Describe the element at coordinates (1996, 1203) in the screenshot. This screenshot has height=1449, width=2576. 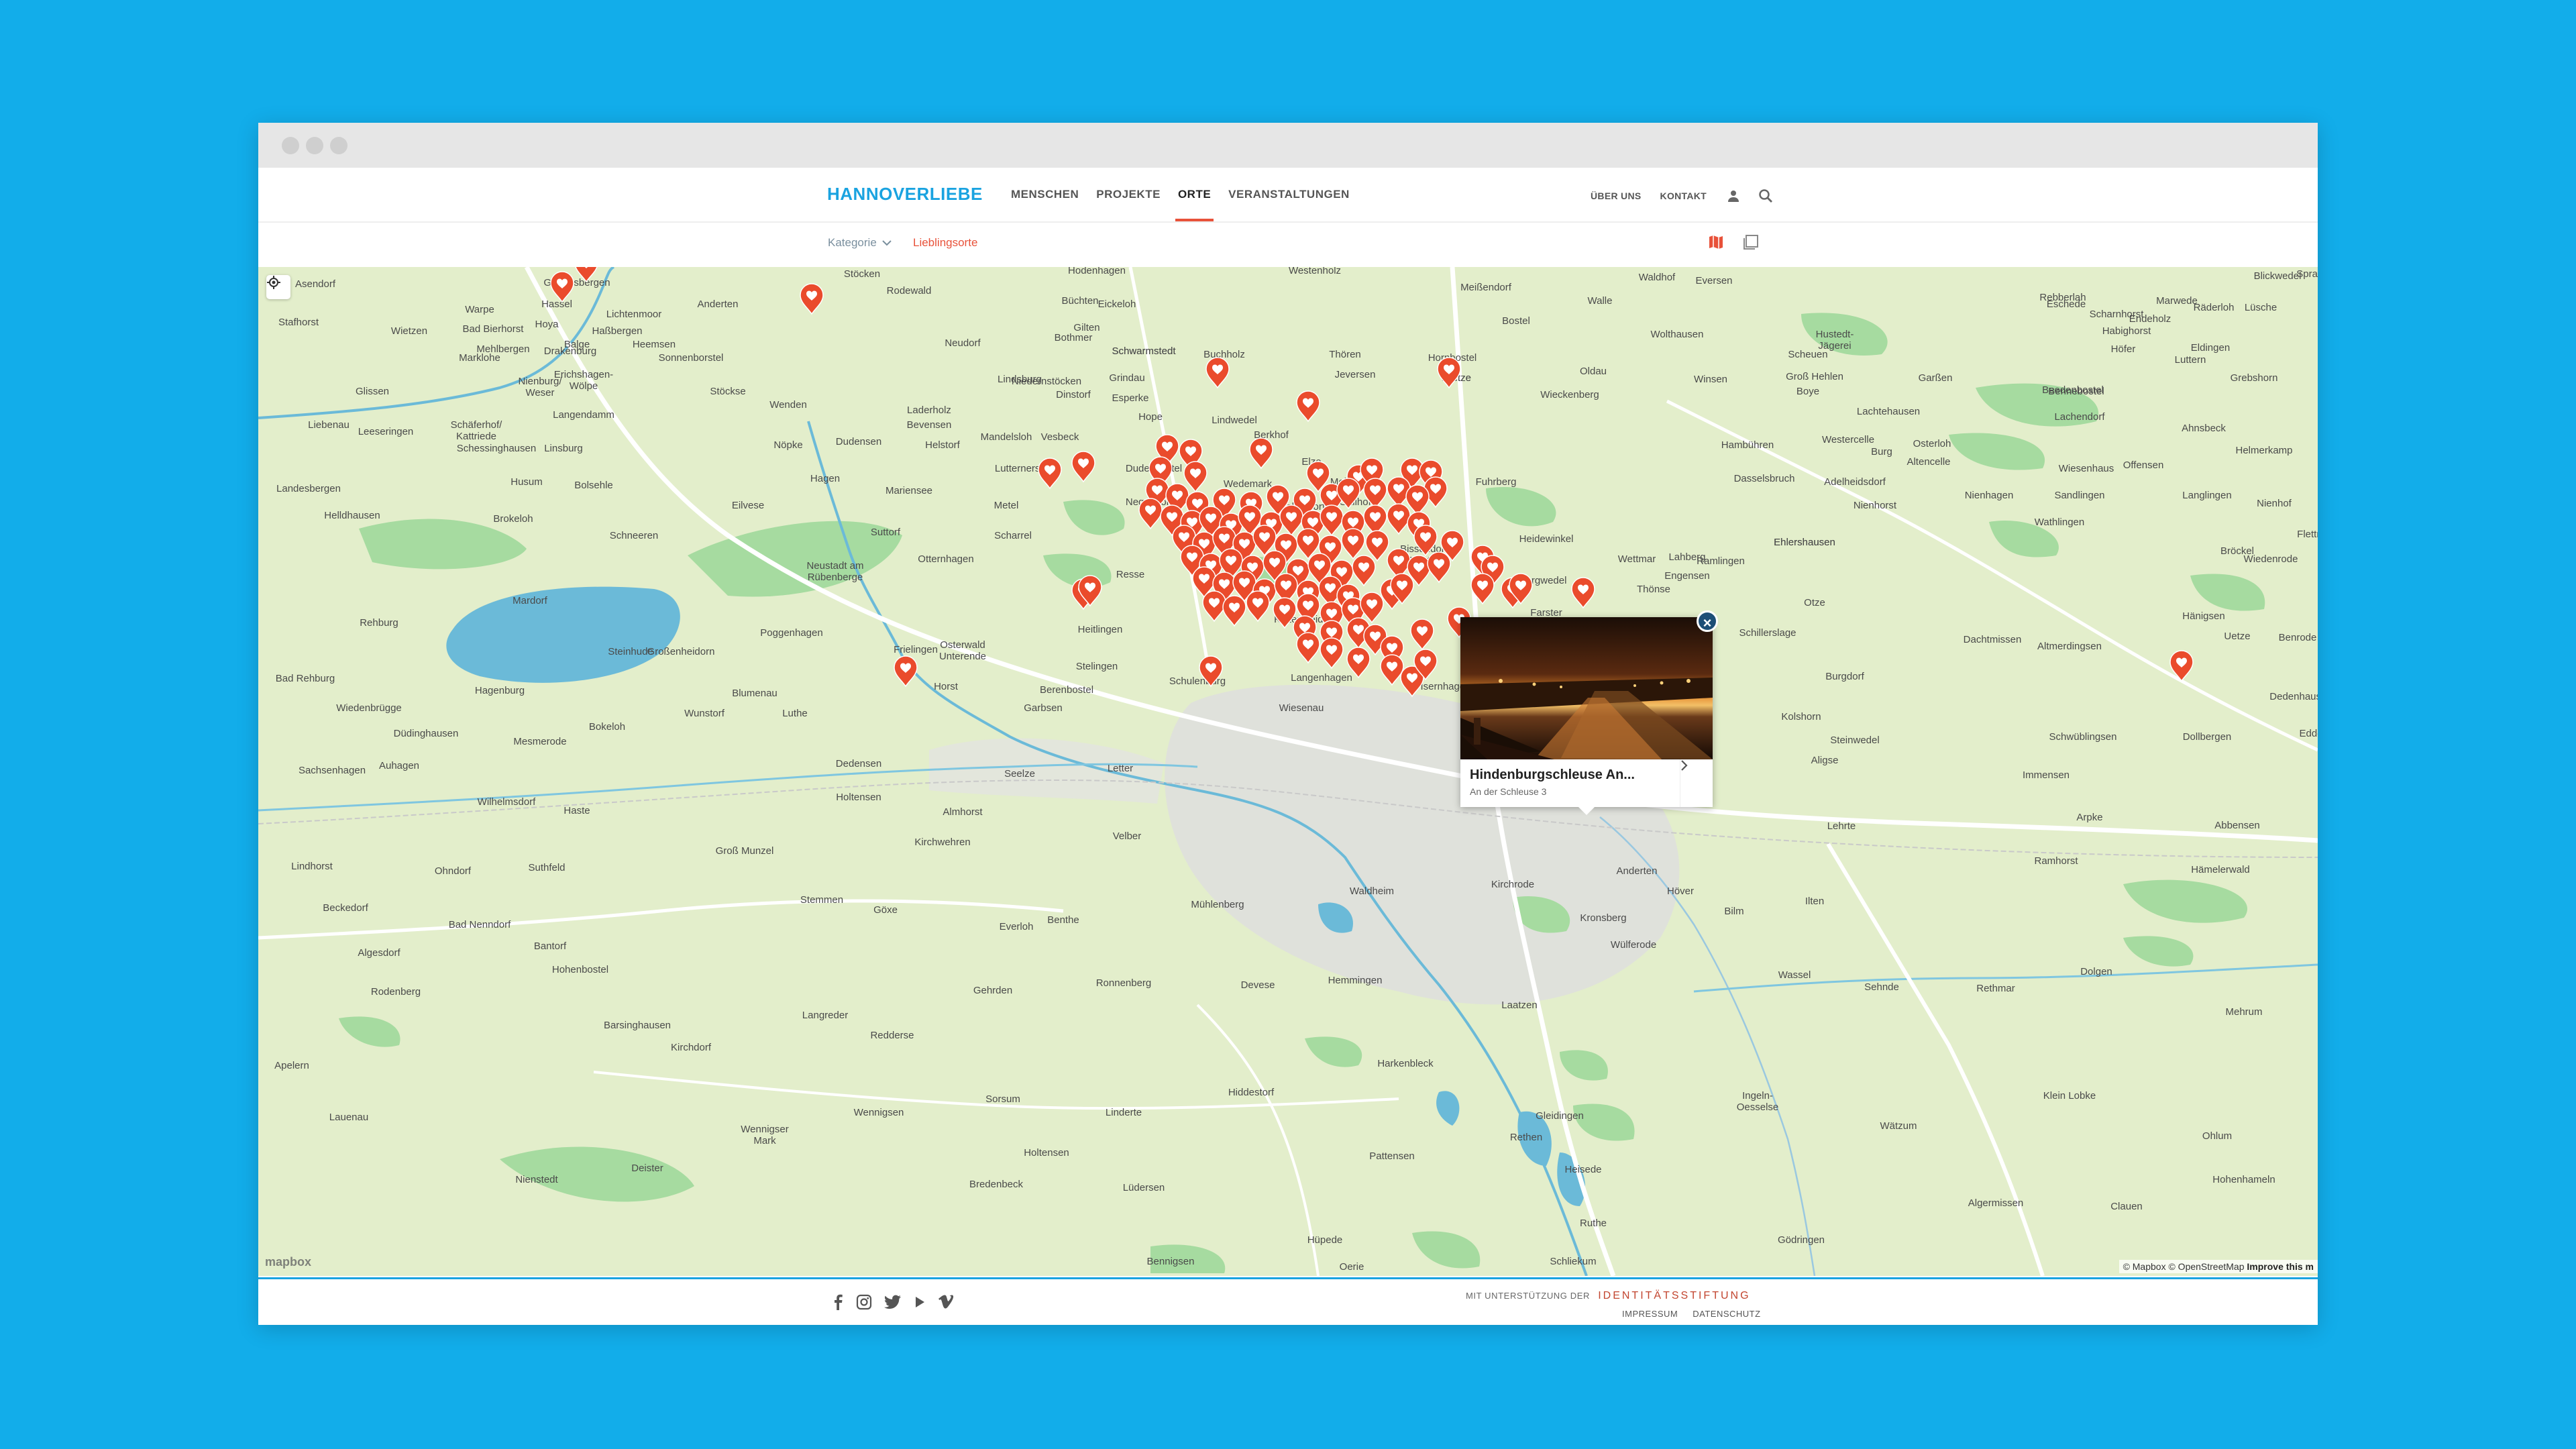
I see `place-label: Algermissen` at that location.